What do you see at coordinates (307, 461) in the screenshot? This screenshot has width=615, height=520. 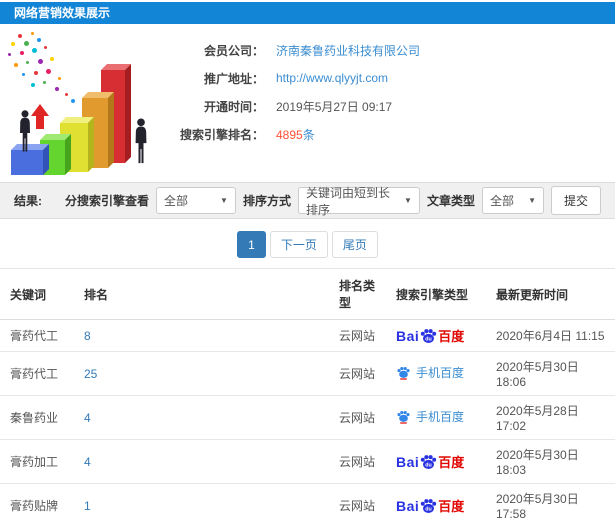 I see `table-row: 膏药加工 4 云网站 Bai du 百度 2020年5月30日 18:03` at bounding box center [307, 461].